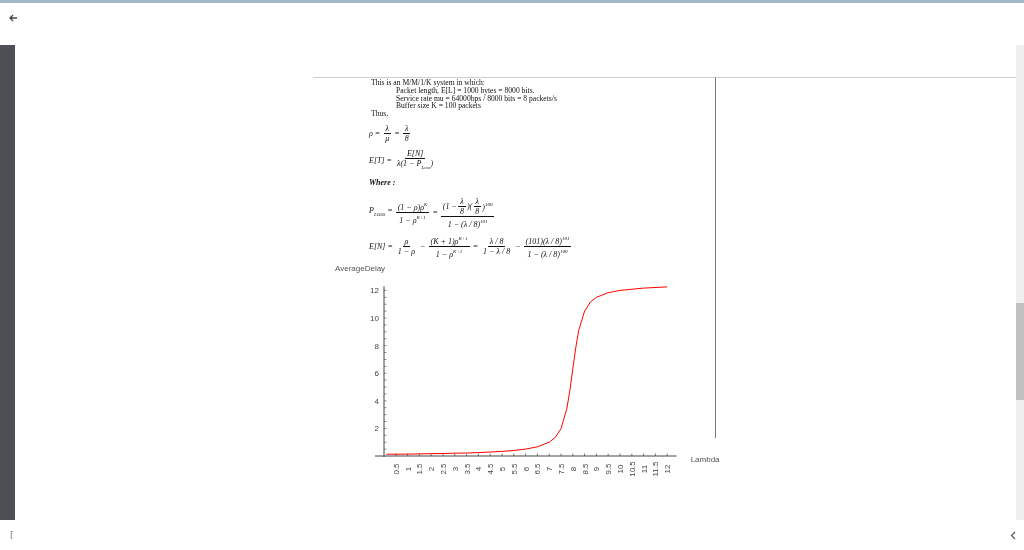 The width and height of the screenshot is (1024, 550). What do you see at coordinates (585, 469) in the screenshot?
I see `x-tick-label: 8.5` at bounding box center [585, 469].